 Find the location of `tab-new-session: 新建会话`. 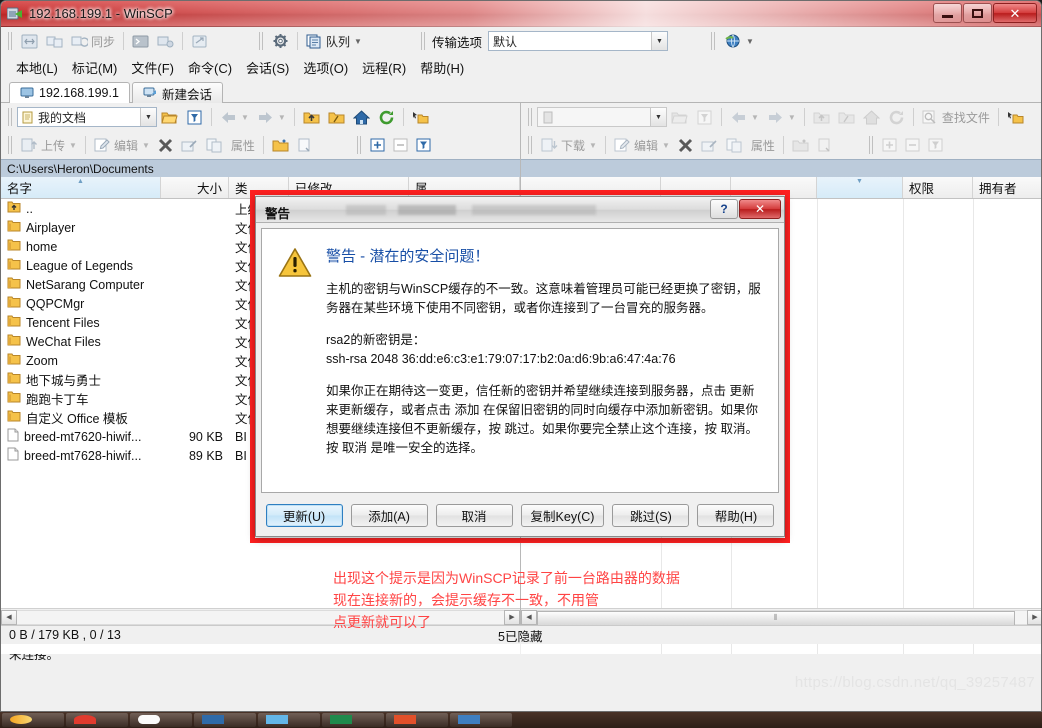

tab-new-session: 新建会话 is located at coordinates (177, 92).